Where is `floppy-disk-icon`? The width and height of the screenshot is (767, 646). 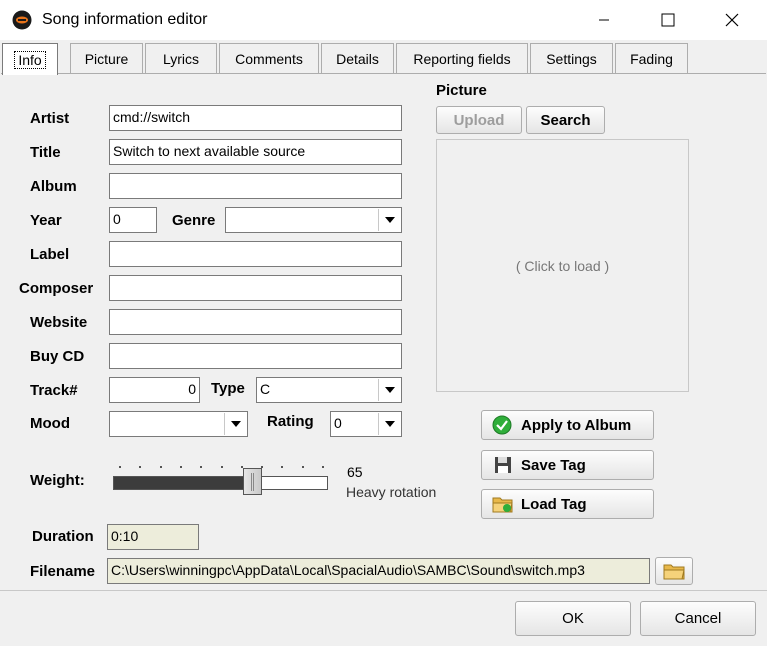 floppy-disk-icon is located at coordinates (503, 465).